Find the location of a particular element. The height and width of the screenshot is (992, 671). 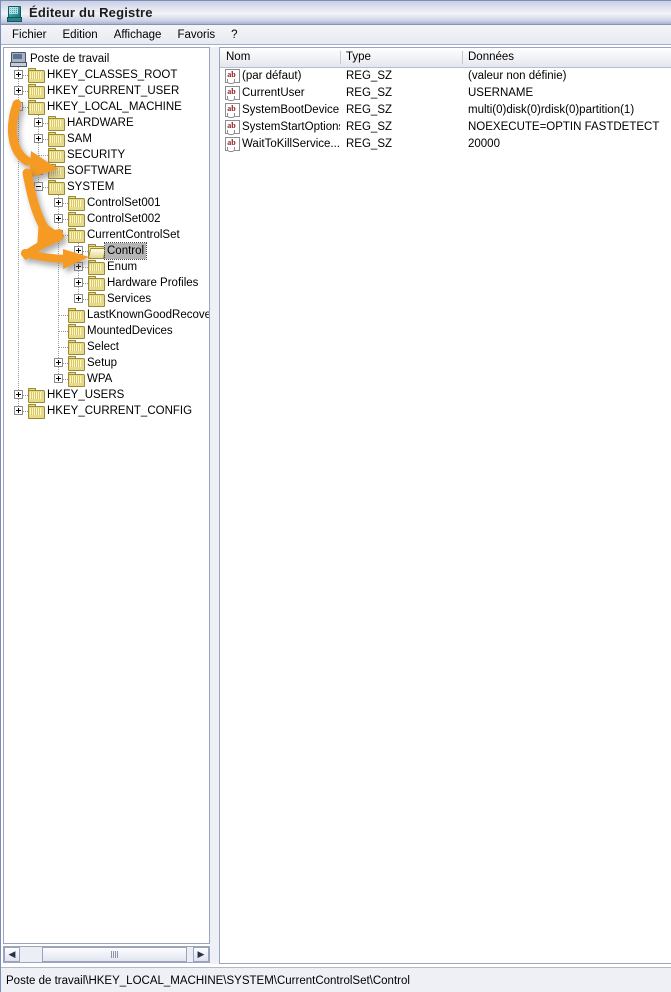

menu-item-fichier: Fichier is located at coordinates (29, 35).